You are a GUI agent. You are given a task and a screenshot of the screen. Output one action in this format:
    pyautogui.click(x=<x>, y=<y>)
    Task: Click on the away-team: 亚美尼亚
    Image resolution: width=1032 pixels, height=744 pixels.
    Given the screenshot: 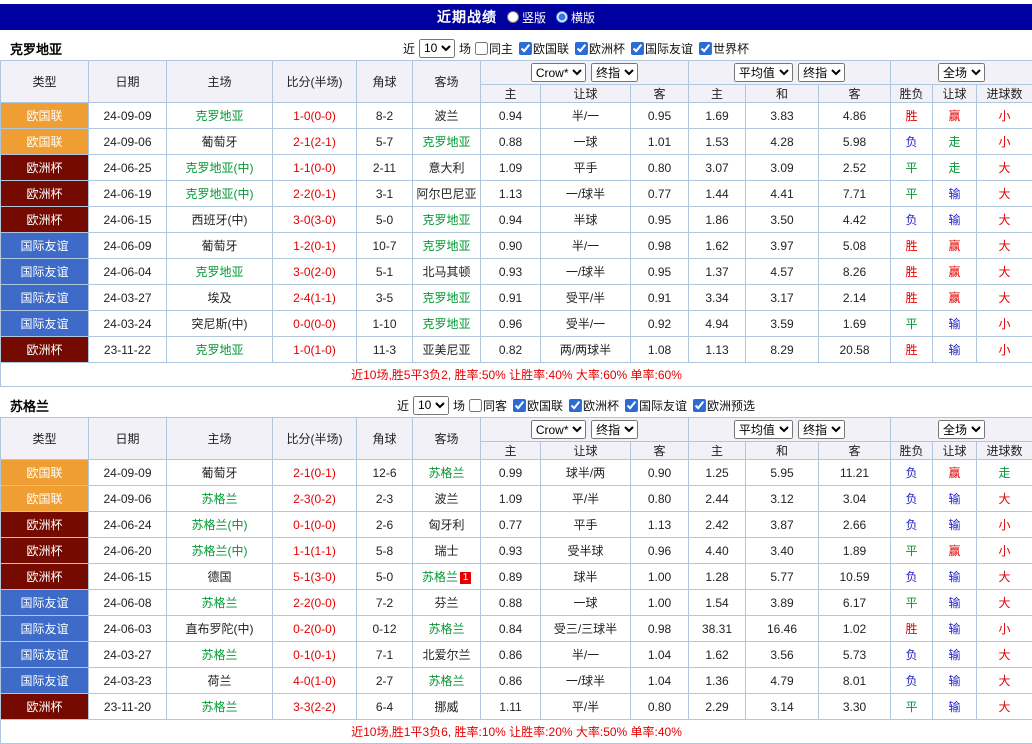 What is the action you would take?
    pyautogui.click(x=447, y=350)
    